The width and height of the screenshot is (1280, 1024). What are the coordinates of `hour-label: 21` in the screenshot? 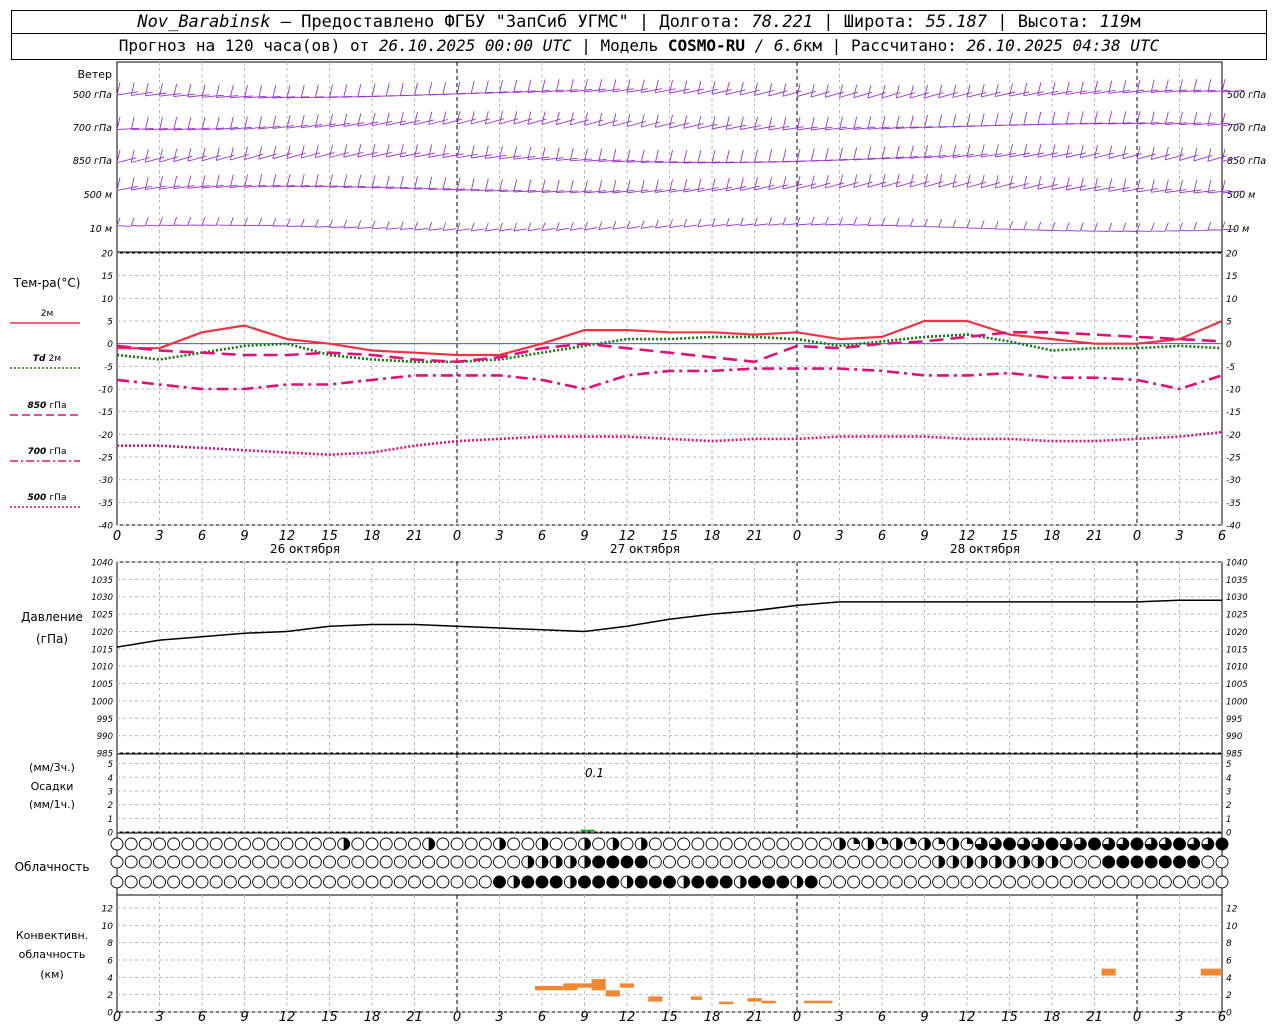 It's located at (1094, 1017).